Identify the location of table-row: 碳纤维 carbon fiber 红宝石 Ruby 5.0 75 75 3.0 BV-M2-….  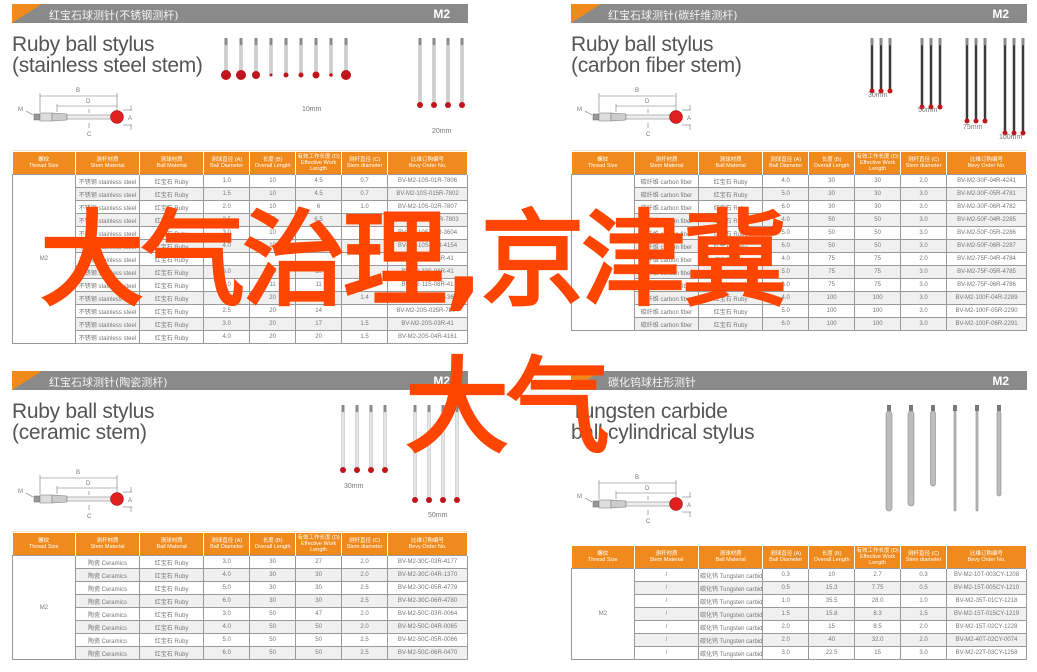
(799, 272).